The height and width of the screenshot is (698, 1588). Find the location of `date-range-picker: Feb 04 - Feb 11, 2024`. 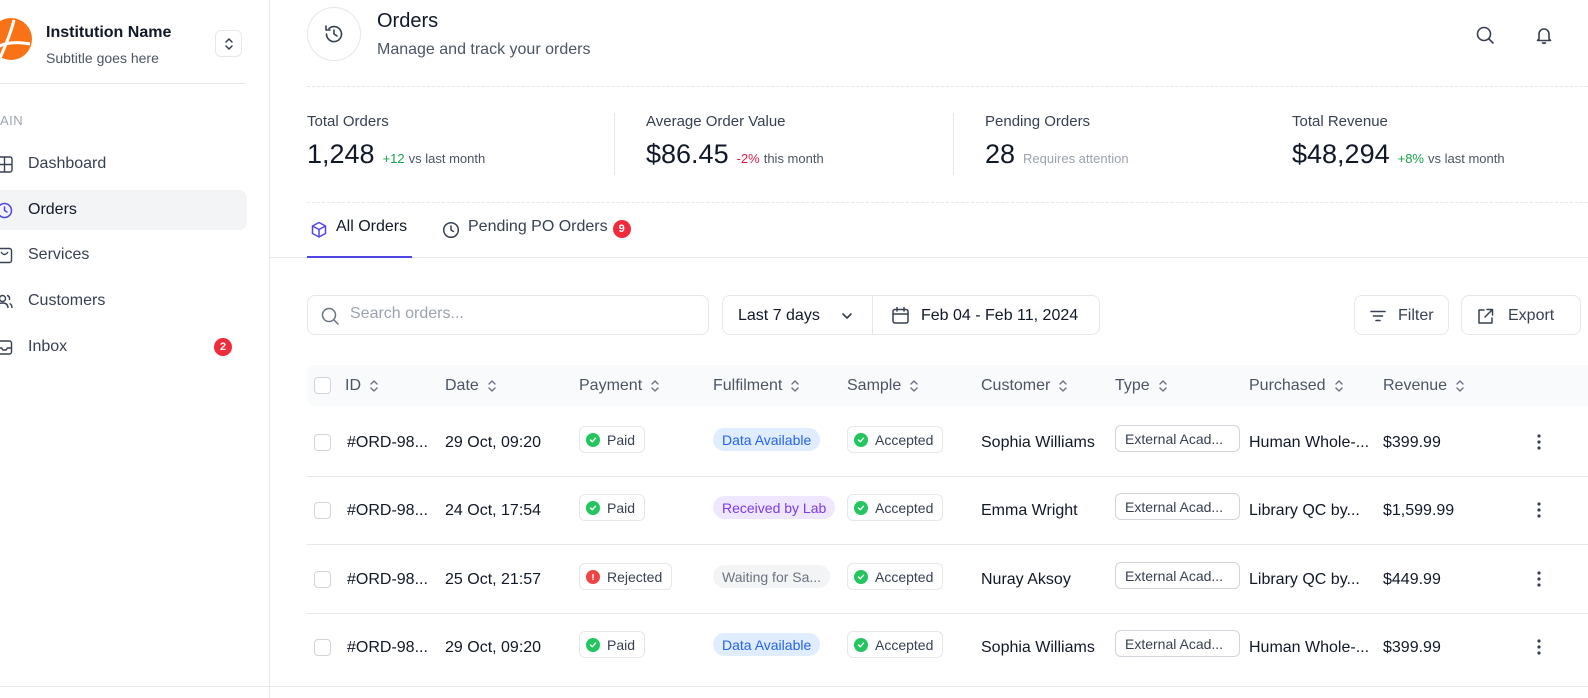

date-range-picker: Feb 04 - Feb 11, 2024 is located at coordinates (986, 315).